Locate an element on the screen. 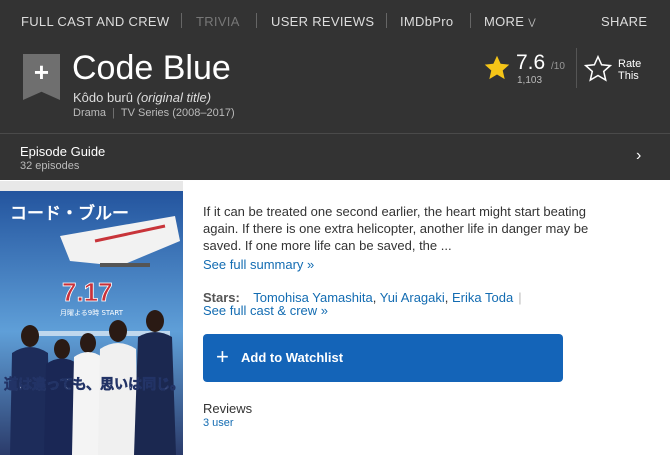  page-title: Code Blue is located at coordinates (151, 68).